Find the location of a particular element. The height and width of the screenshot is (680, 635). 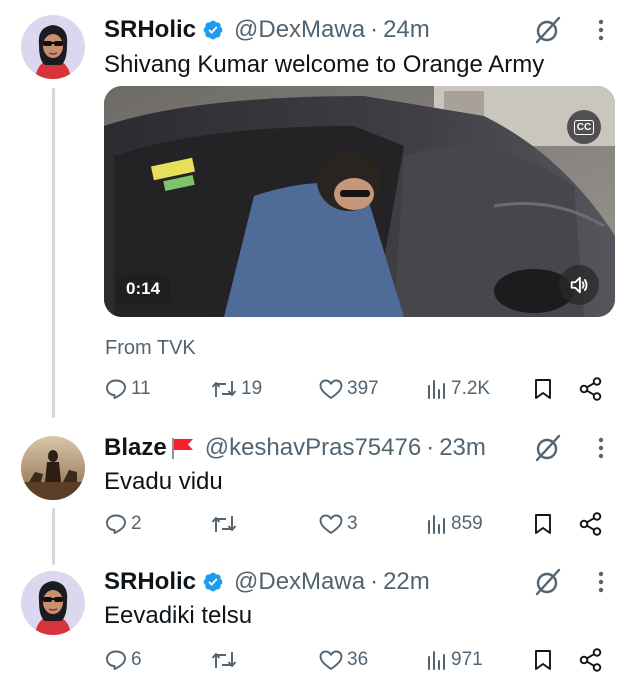

retweet-count: 19 is located at coordinates (252, 388).